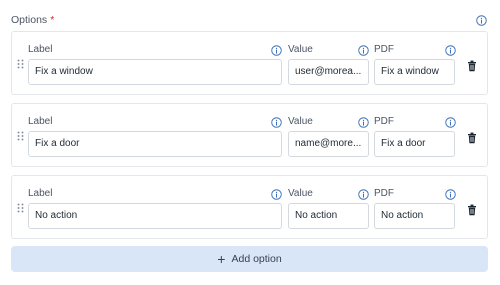  I want to click on option-label-input: No action, so click(155, 216).